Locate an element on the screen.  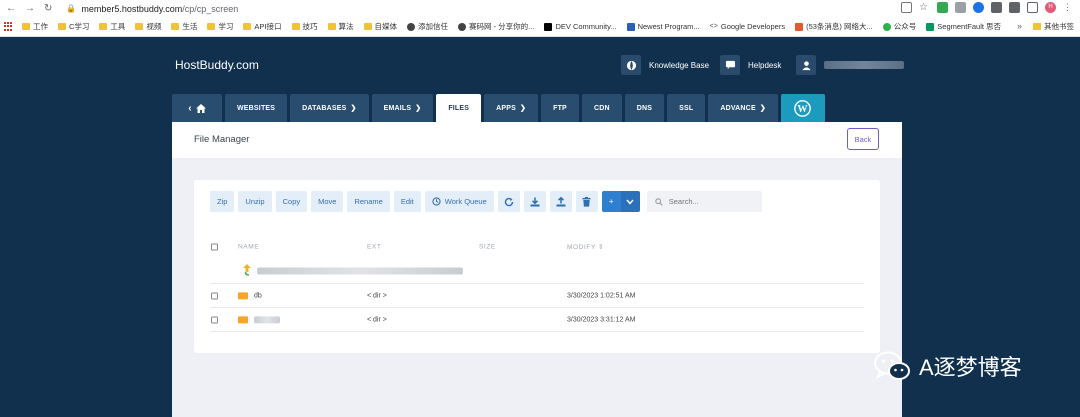
file-name: db is located at coordinates (250, 295).